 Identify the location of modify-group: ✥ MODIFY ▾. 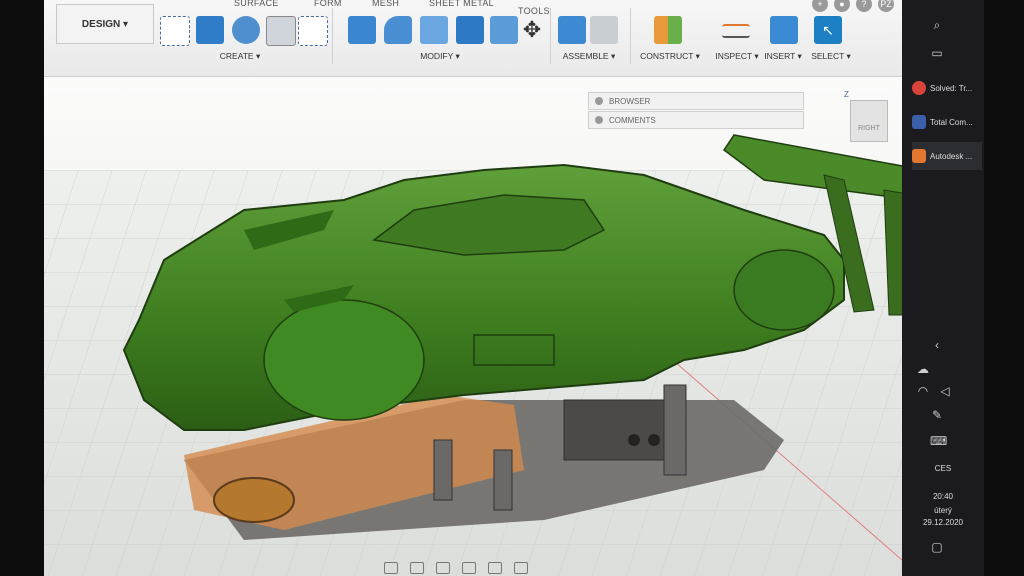
(440, 38).